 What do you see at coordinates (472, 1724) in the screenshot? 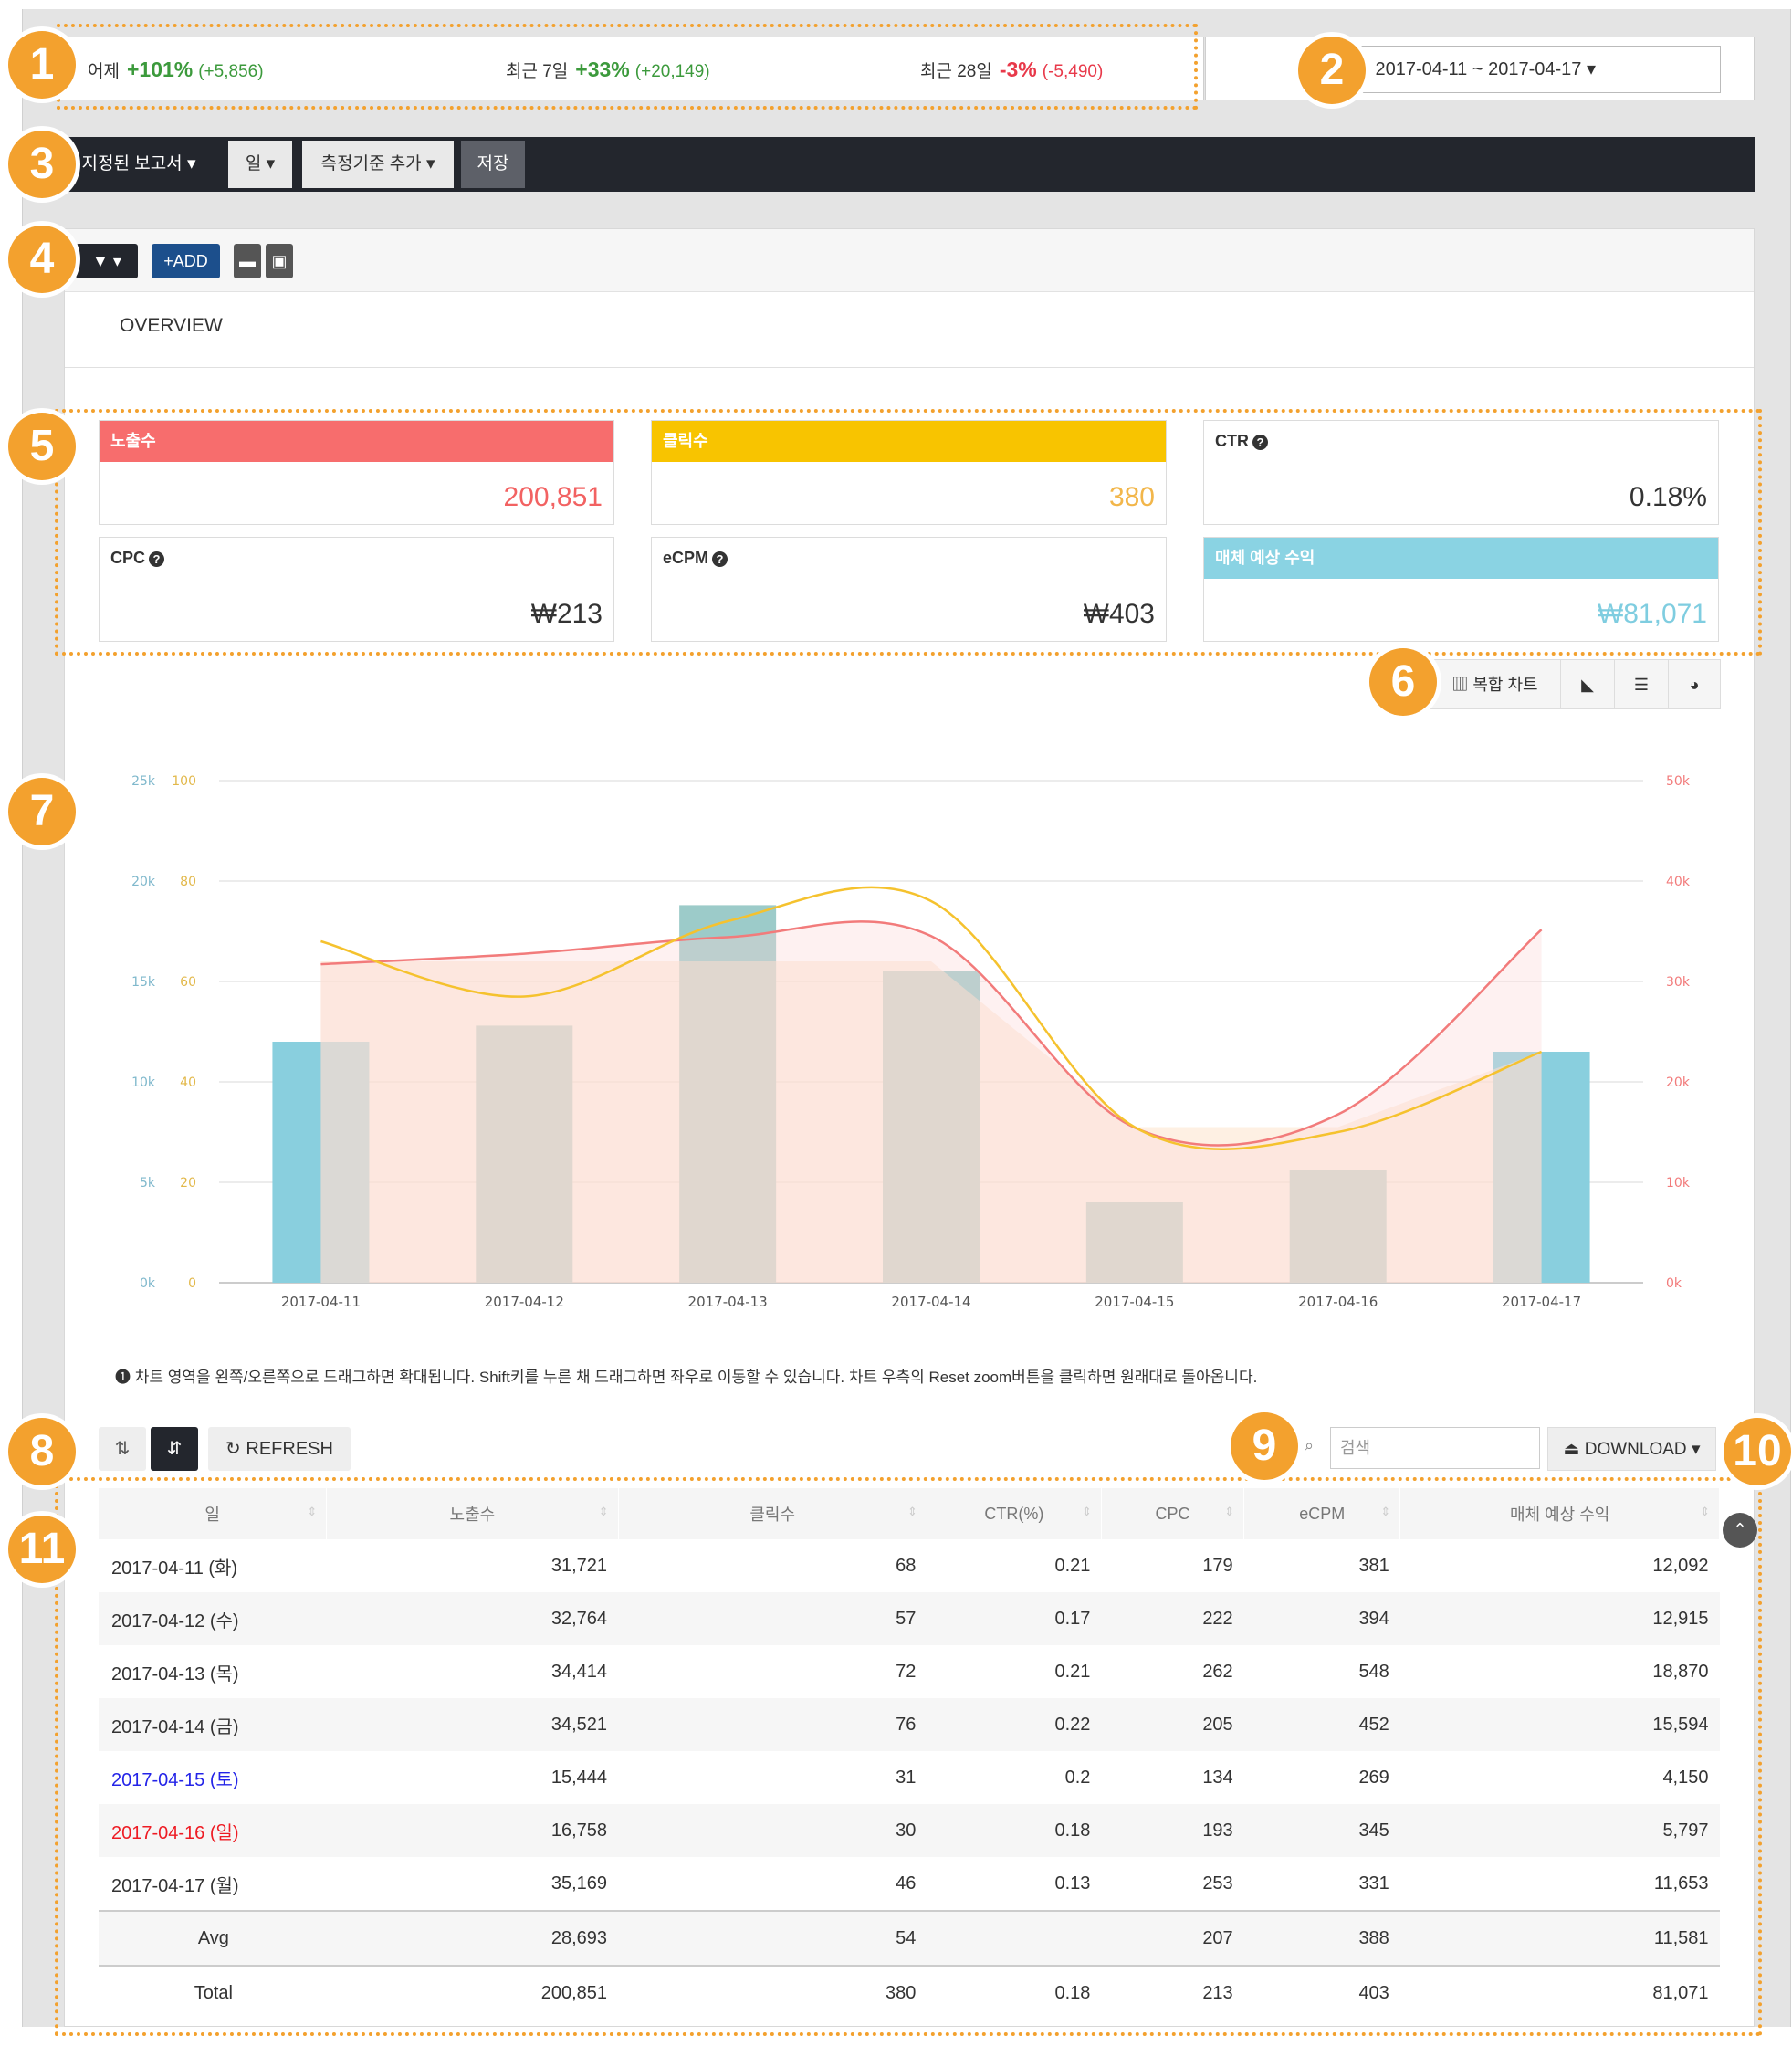
I see `table-cell: 34,521` at bounding box center [472, 1724].